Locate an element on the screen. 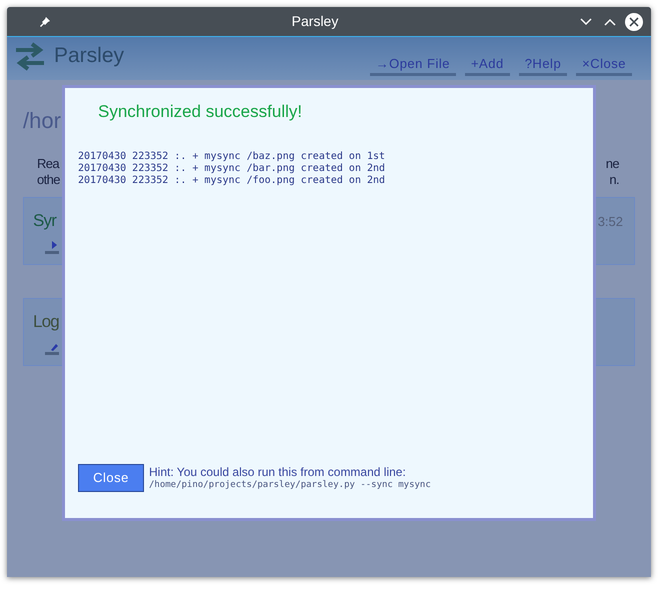 The width and height of the screenshot is (664, 589). play-button-icon is located at coordinates (52, 247).